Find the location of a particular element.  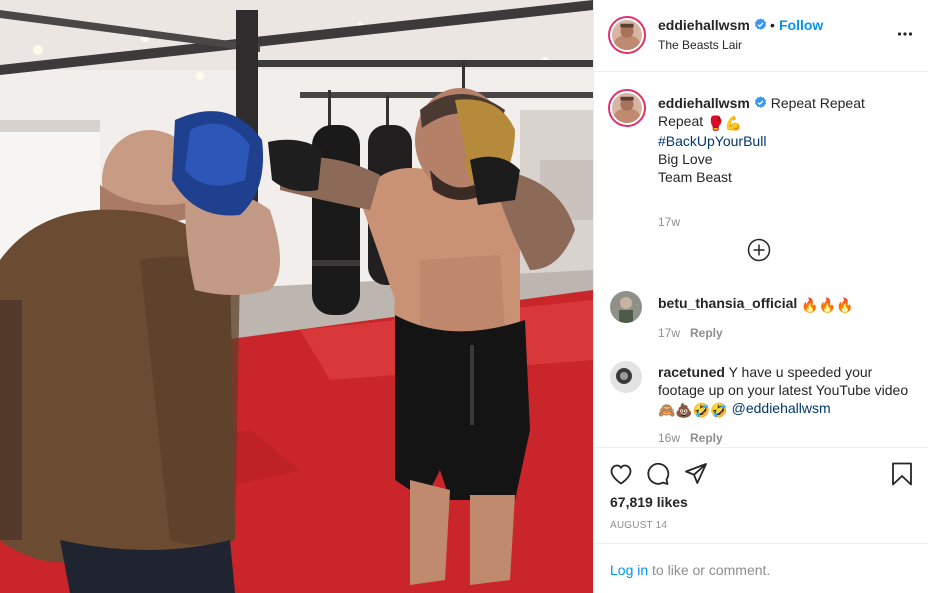

caption-meta: 17w is located at coordinates (669, 222).